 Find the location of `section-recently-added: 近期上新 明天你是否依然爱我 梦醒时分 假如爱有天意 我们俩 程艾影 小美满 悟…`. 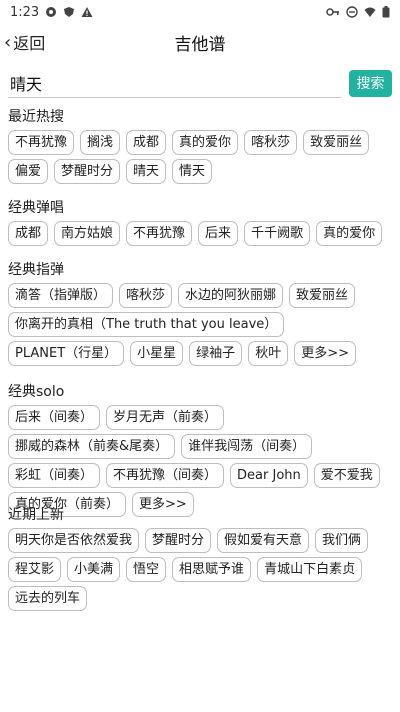

section-recently-added: 近期上新 明天你是否依然爱我 梦醒时分 假如爱有天意 我们俩 程艾影 小美满 悟… is located at coordinates (200, 557).